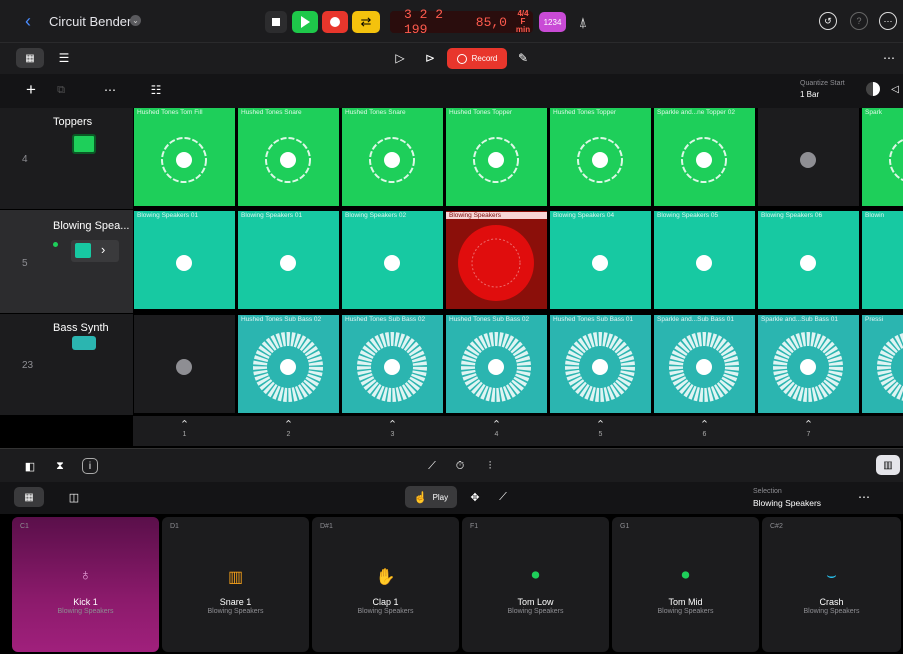  Describe the element at coordinates (552, 22) in the screenshot. I see `count-in-button: 1234` at that location.